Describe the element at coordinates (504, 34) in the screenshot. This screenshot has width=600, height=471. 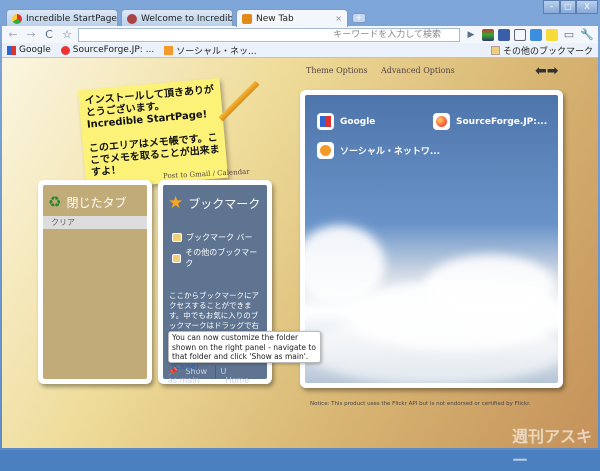
I see `info-extension-icon` at that location.